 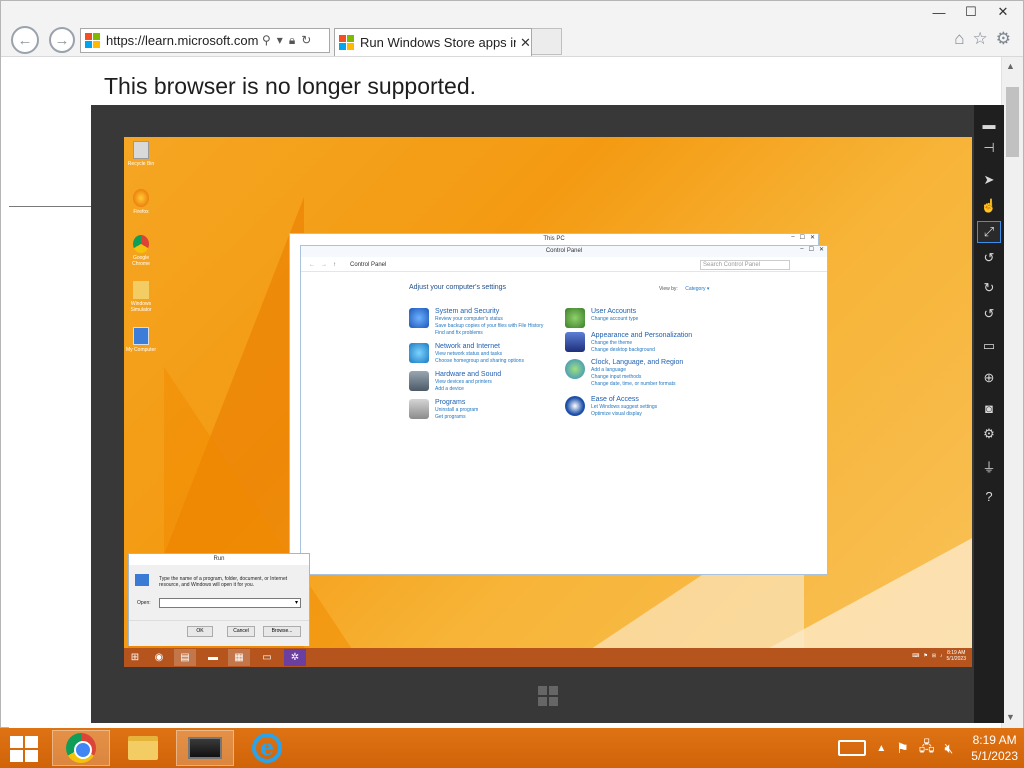 What do you see at coordinates (989, 288) in the screenshot?
I see `rotate-clockwise-icon: ↻` at bounding box center [989, 288].